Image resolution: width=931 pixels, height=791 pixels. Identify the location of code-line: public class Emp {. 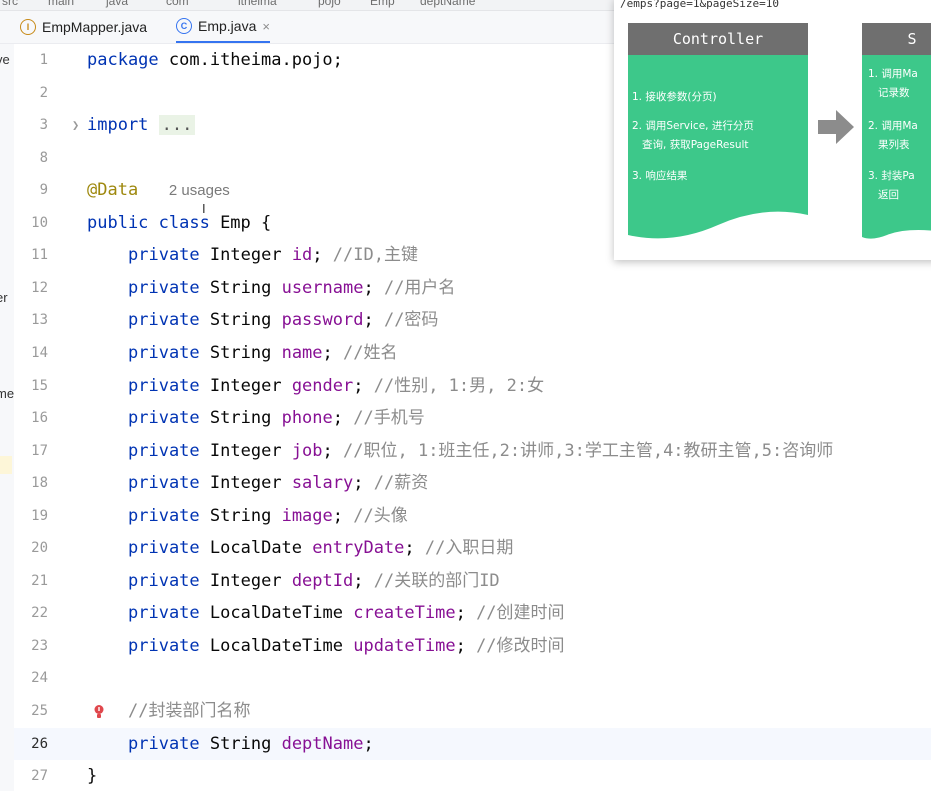
(179, 223).